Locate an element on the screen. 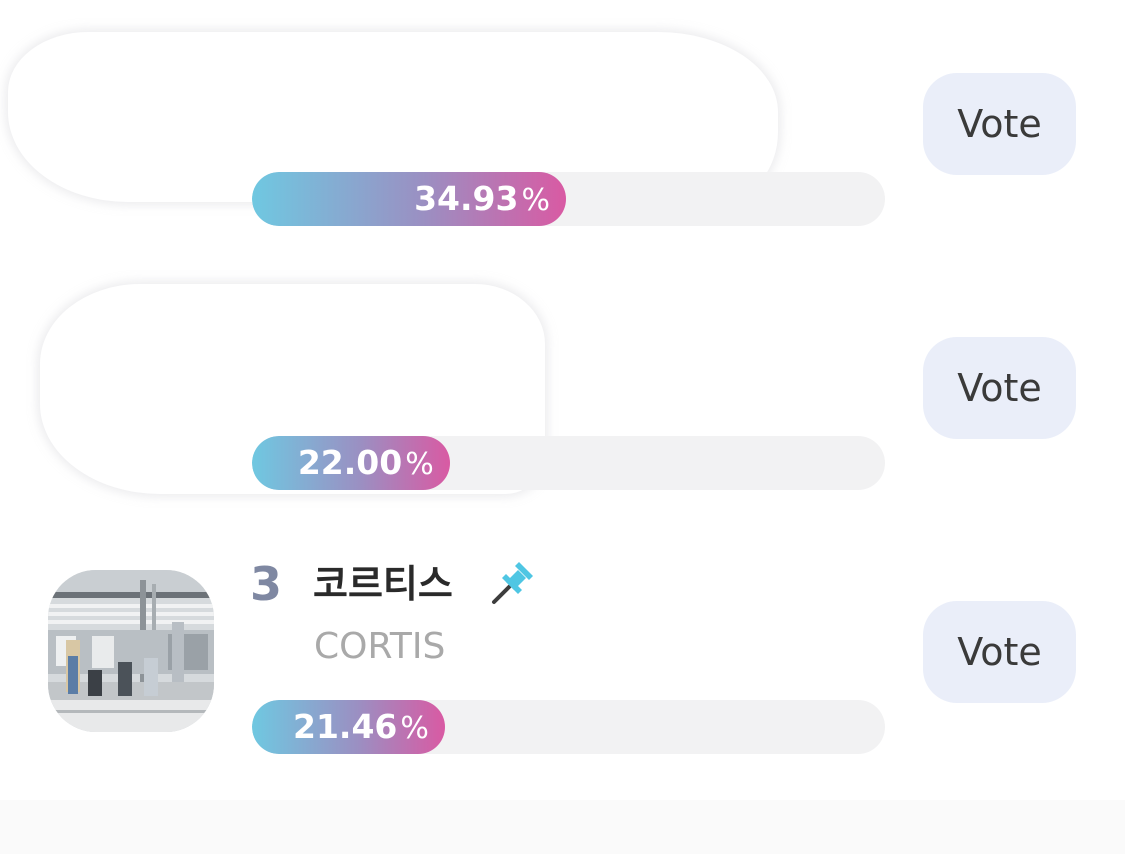  artist-name: 코르티스 is located at coordinates (383, 584).